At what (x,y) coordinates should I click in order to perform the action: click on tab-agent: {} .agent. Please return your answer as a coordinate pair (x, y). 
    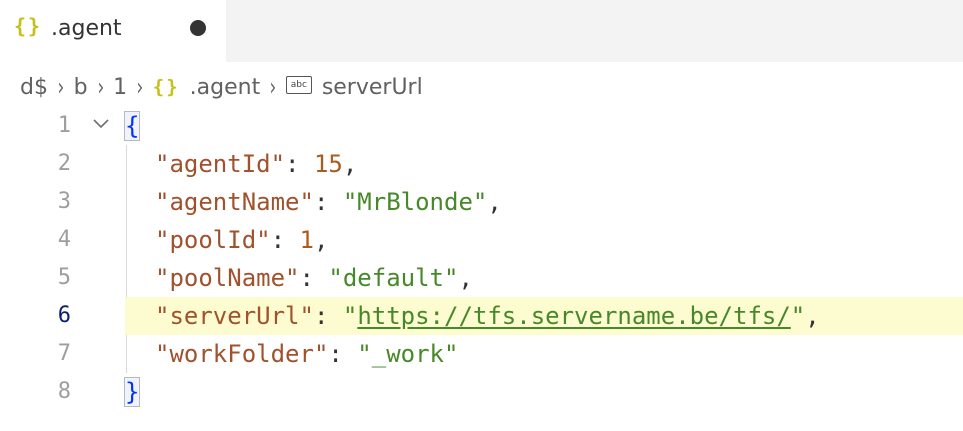
    Looking at the image, I should click on (113, 31).